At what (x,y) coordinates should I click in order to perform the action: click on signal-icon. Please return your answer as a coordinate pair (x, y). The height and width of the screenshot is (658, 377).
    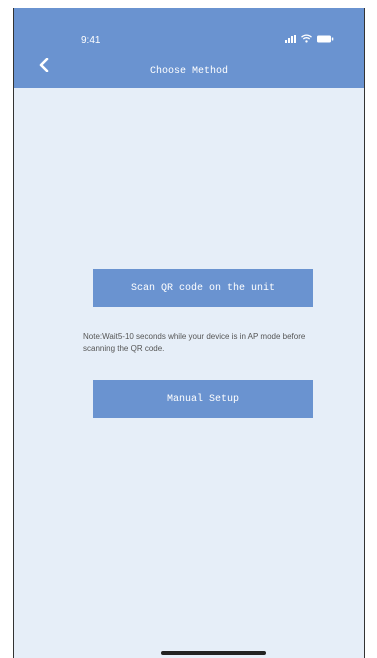
    Looking at the image, I should click on (290, 39).